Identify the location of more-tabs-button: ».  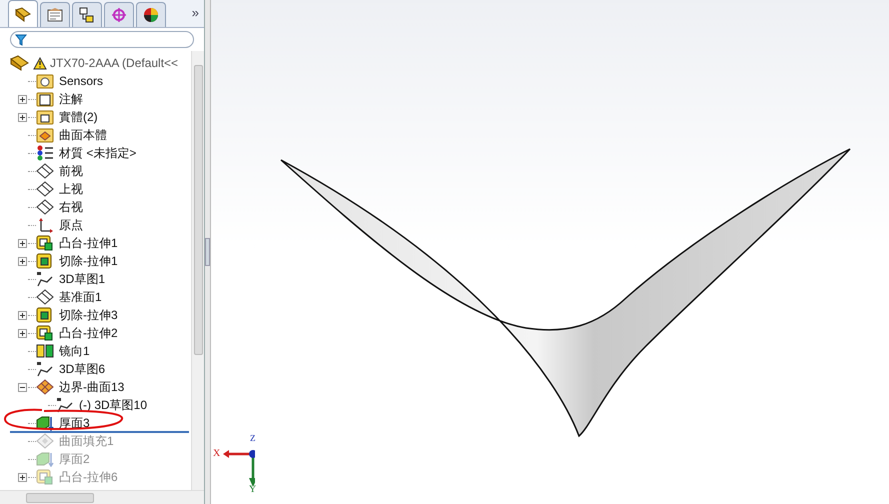
(195, 12).